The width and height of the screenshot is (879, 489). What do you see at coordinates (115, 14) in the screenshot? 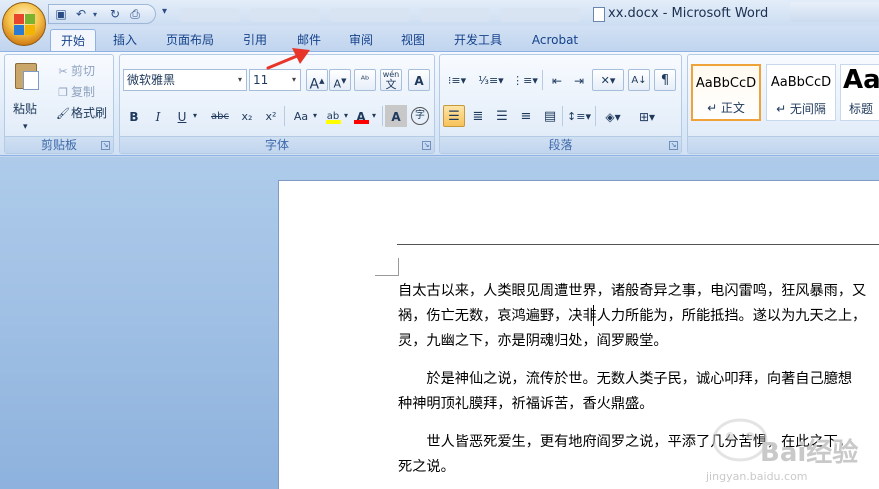
I see `redo-icon: ↻` at bounding box center [115, 14].